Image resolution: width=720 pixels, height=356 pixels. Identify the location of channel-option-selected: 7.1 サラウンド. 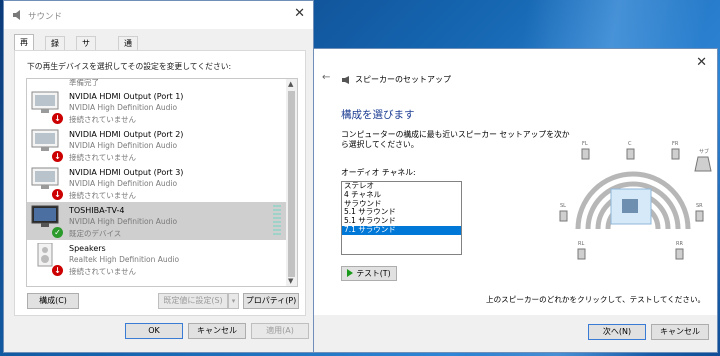
(401, 230).